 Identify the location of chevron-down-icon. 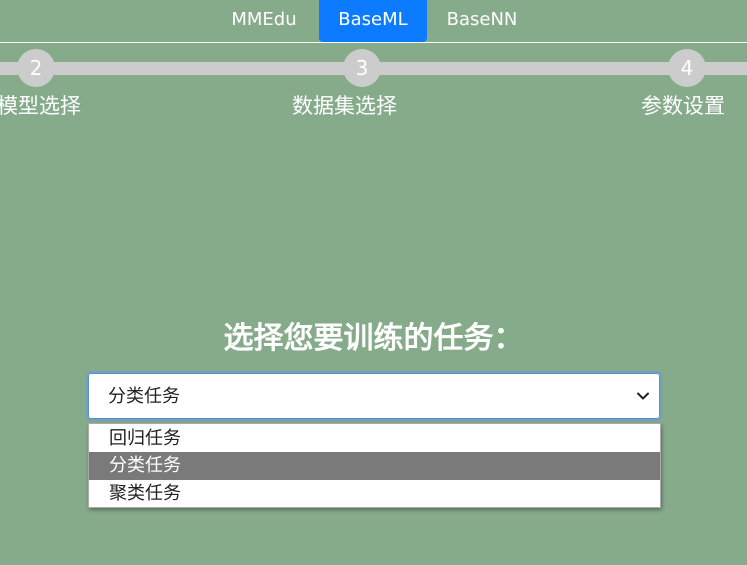
(643, 396).